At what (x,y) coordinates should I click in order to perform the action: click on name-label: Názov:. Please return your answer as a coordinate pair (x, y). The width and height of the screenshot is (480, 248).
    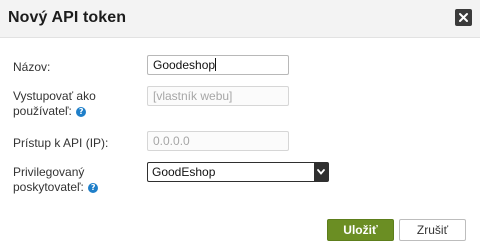
    Looking at the image, I should click on (32, 67).